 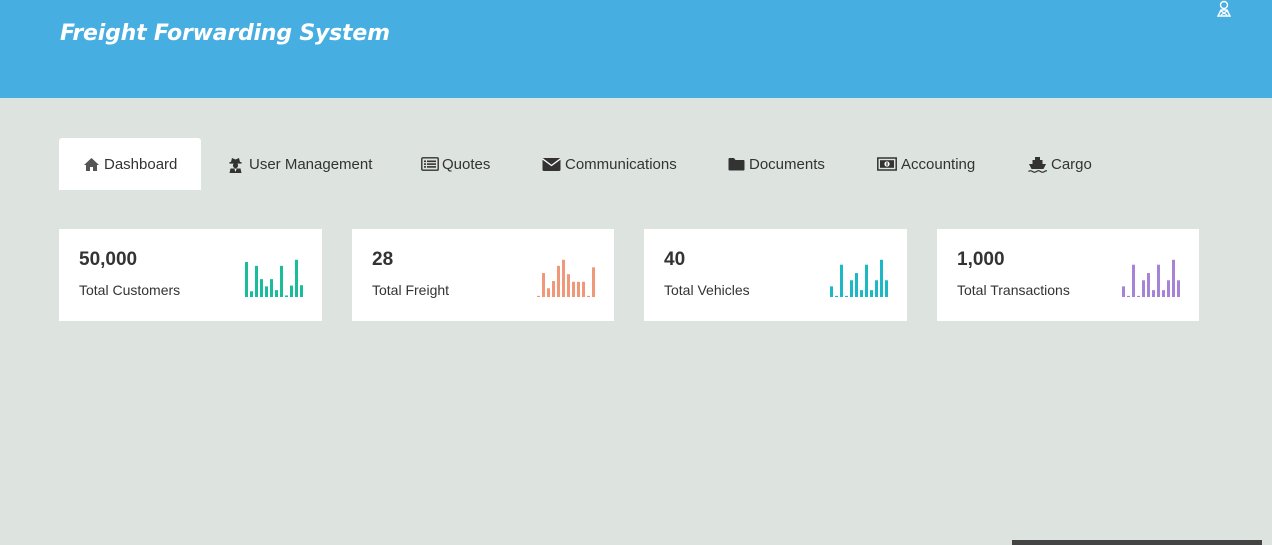 What do you see at coordinates (411, 290) in the screenshot?
I see `stat-label: Total Freight` at bounding box center [411, 290].